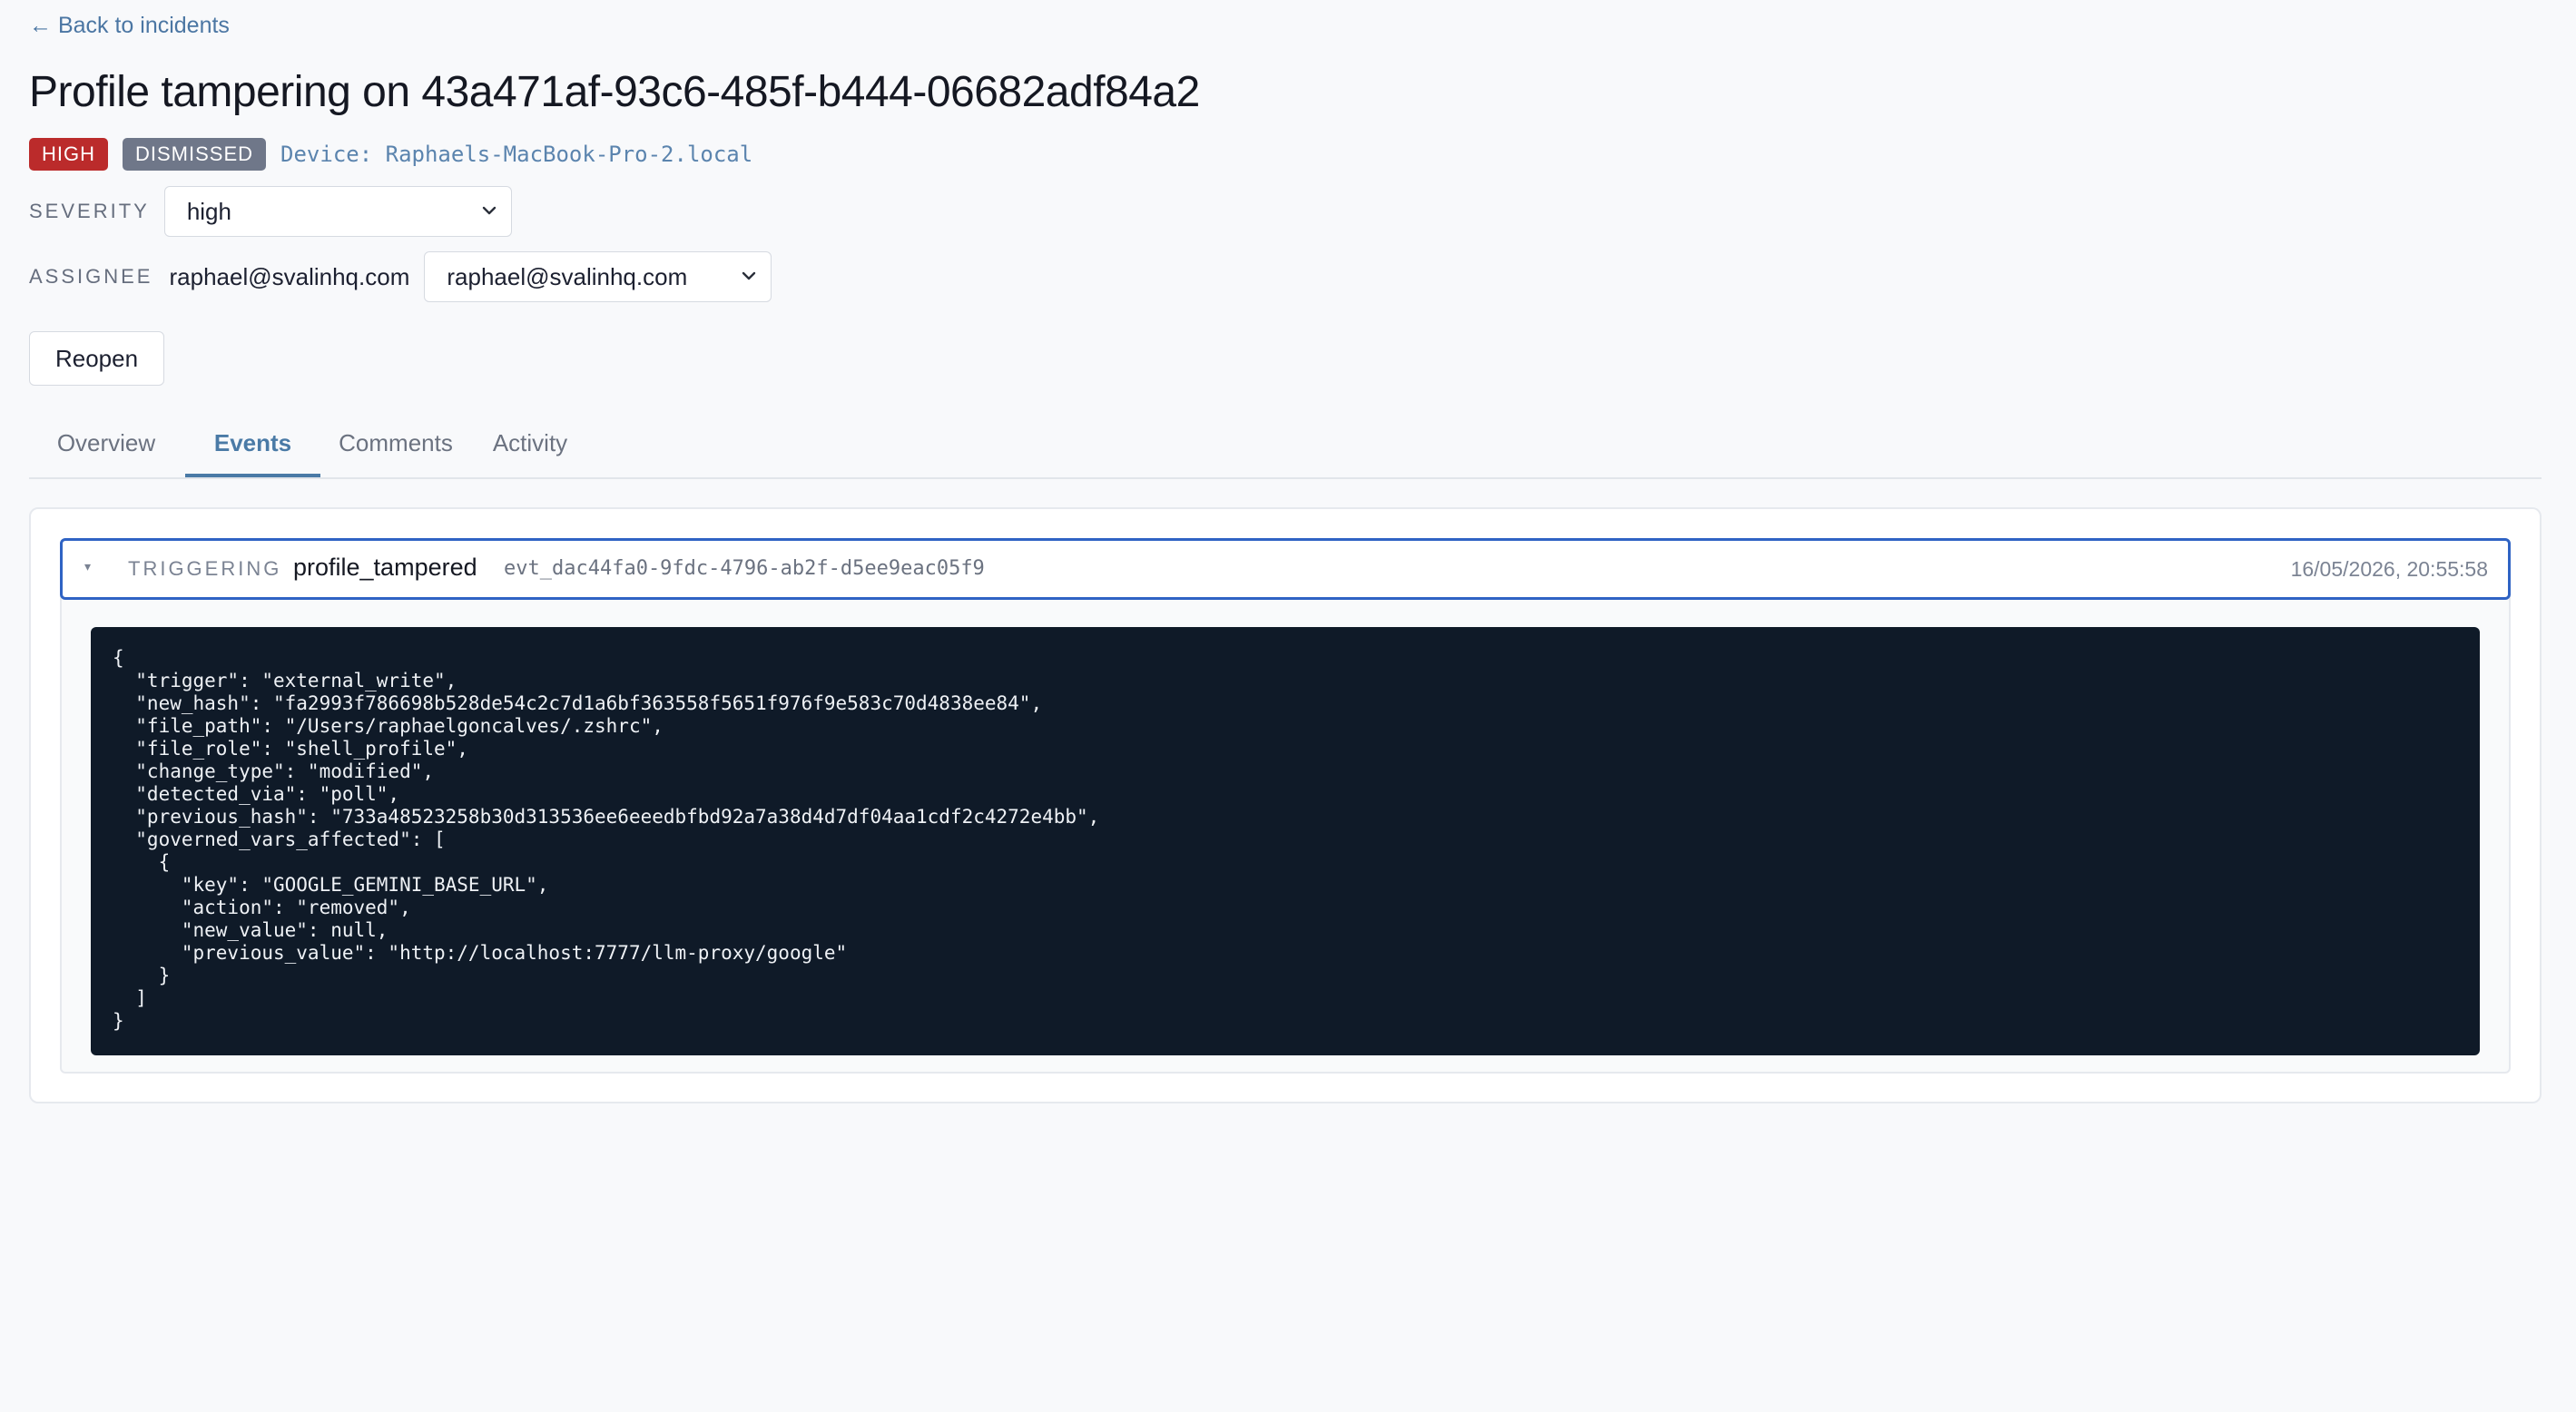 This screenshot has height=1412, width=2576. What do you see at coordinates (129, 26) in the screenshot?
I see `back-to-incidents-link: ← Back to incidents` at bounding box center [129, 26].